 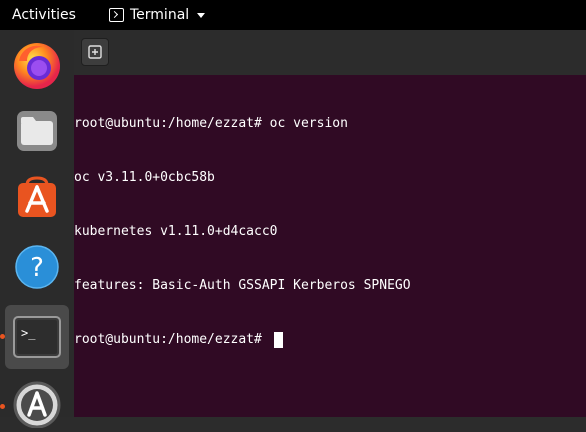 What do you see at coordinates (293, 15) in the screenshot?
I see `top-bar: Activities Terminal` at bounding box center [293, 15].